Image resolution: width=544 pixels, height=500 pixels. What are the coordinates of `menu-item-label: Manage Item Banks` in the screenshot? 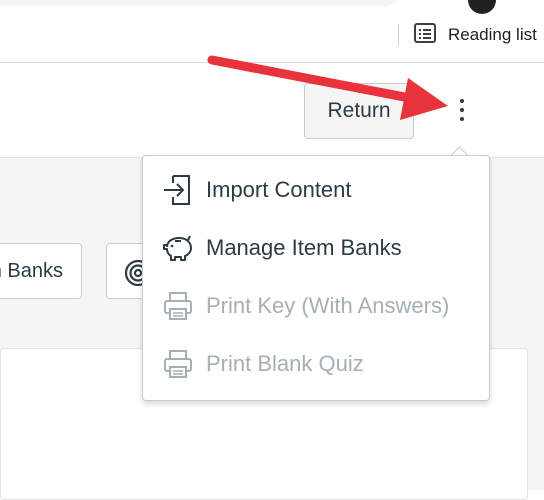 It's located at (304, 247).